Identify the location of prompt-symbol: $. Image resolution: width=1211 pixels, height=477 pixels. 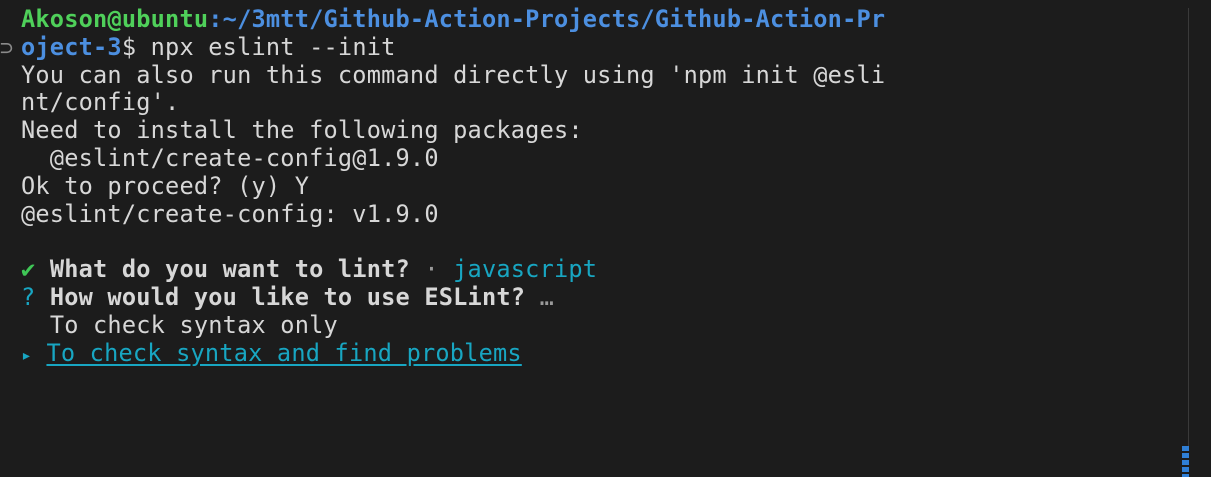
(136, 47).